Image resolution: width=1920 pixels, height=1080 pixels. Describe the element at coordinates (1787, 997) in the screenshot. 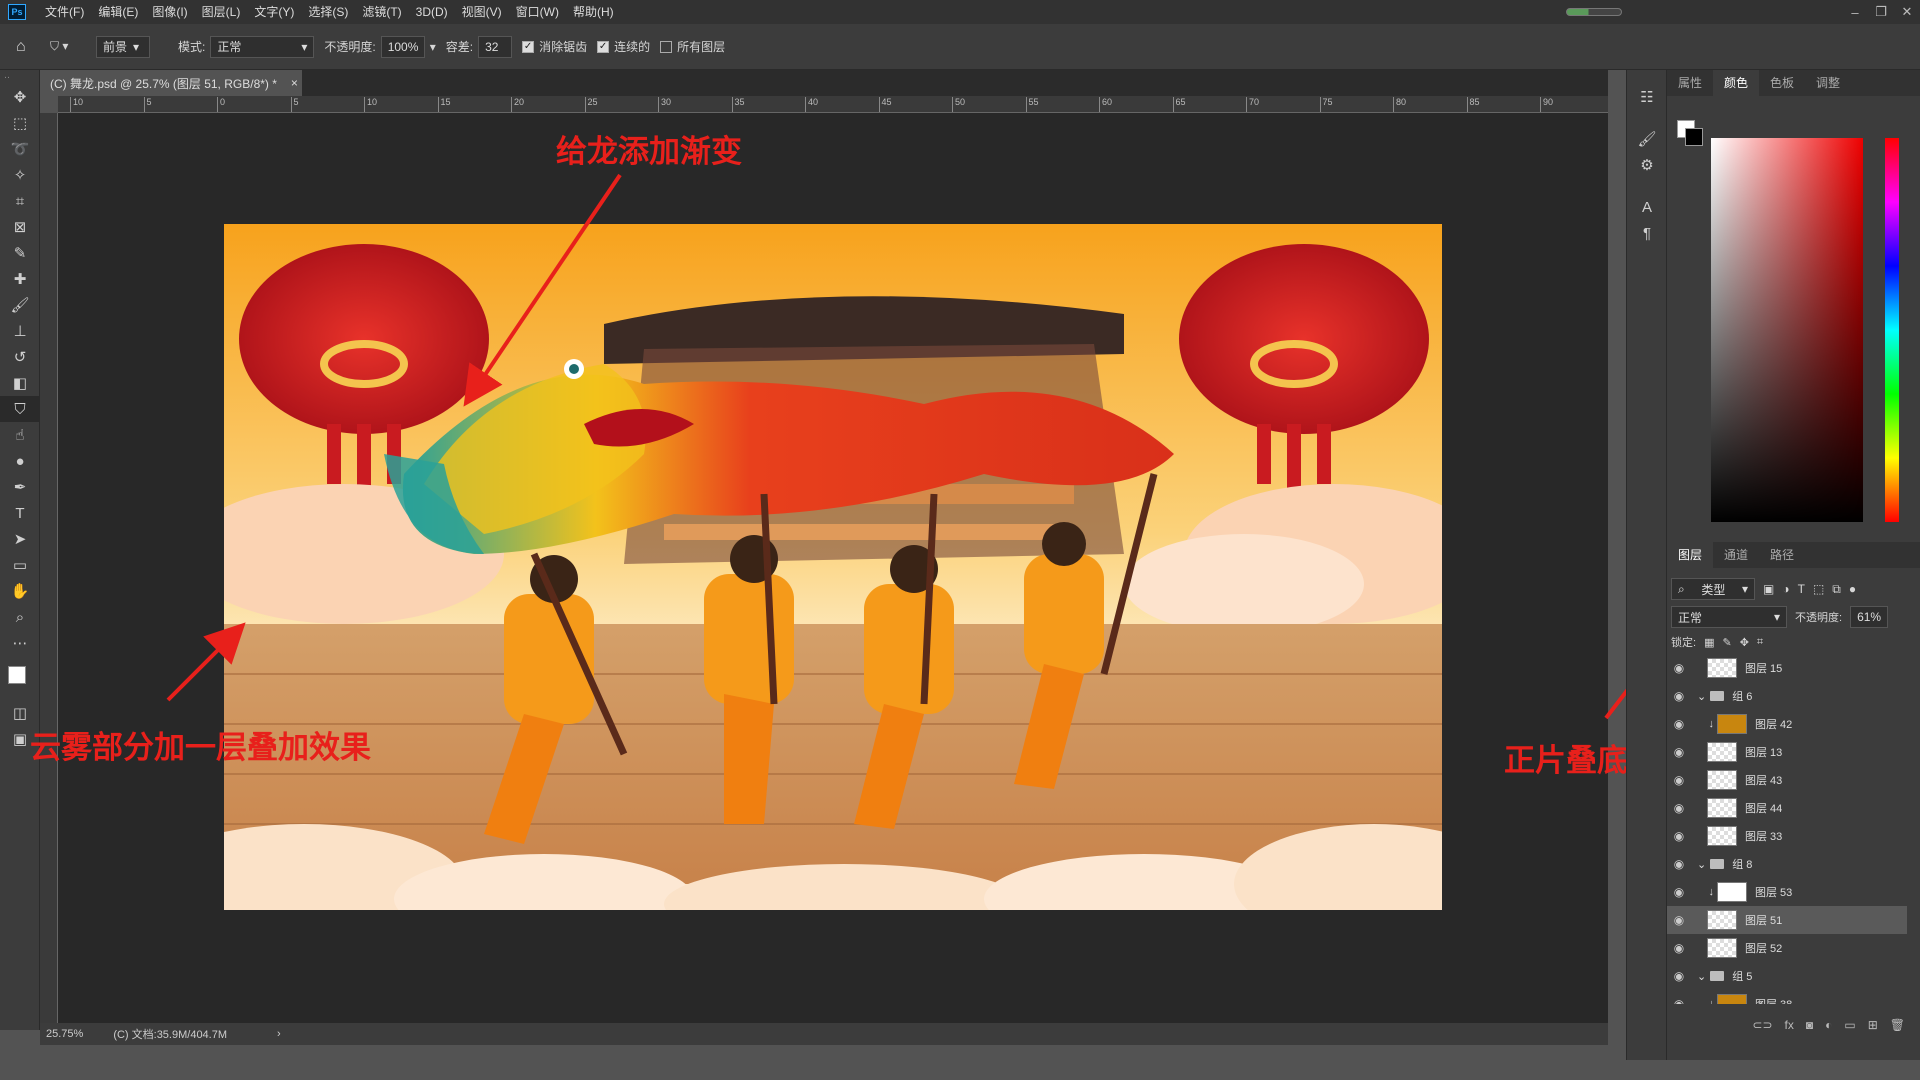

I see `layer-row: ◉ ↓ 图层 38` at that location.